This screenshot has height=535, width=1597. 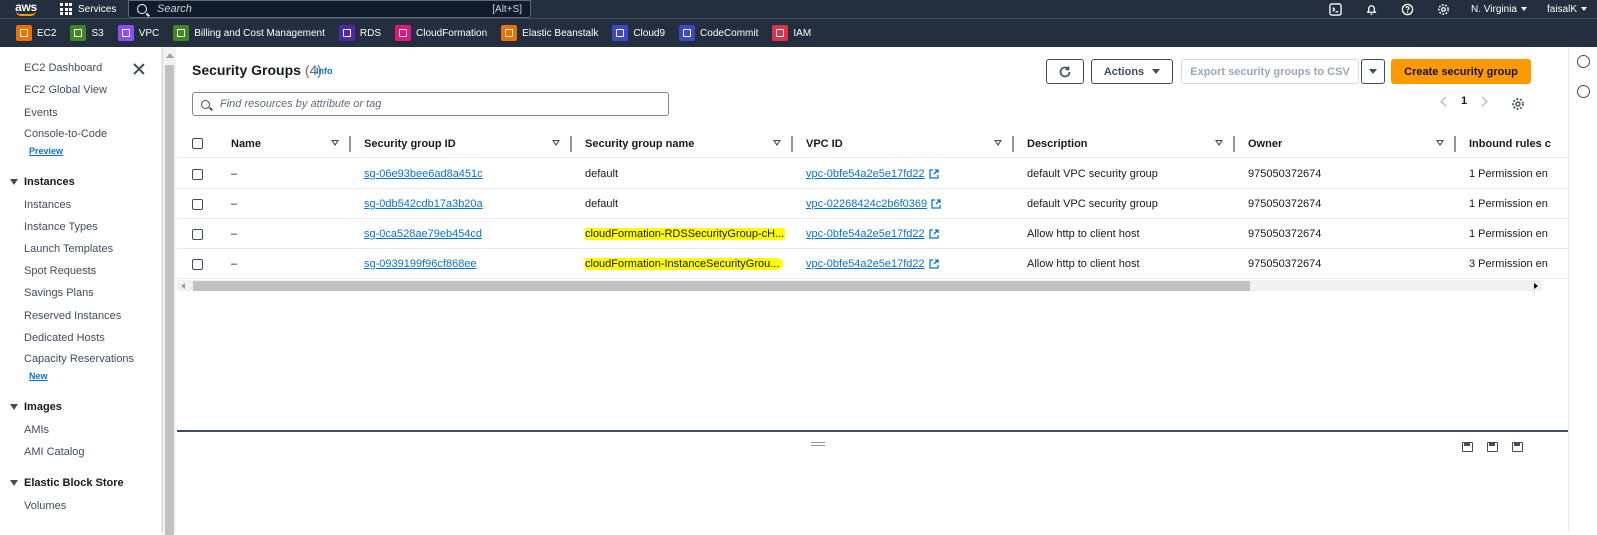 What do you see at coordinates (41, 113) in the screenshot?
I see `sidebar-item-events: Events` at bounding box center [41, 113].